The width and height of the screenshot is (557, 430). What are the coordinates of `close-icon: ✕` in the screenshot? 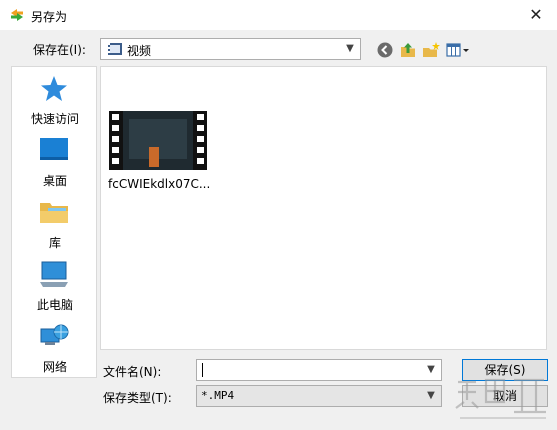 It's located at (536, 14).